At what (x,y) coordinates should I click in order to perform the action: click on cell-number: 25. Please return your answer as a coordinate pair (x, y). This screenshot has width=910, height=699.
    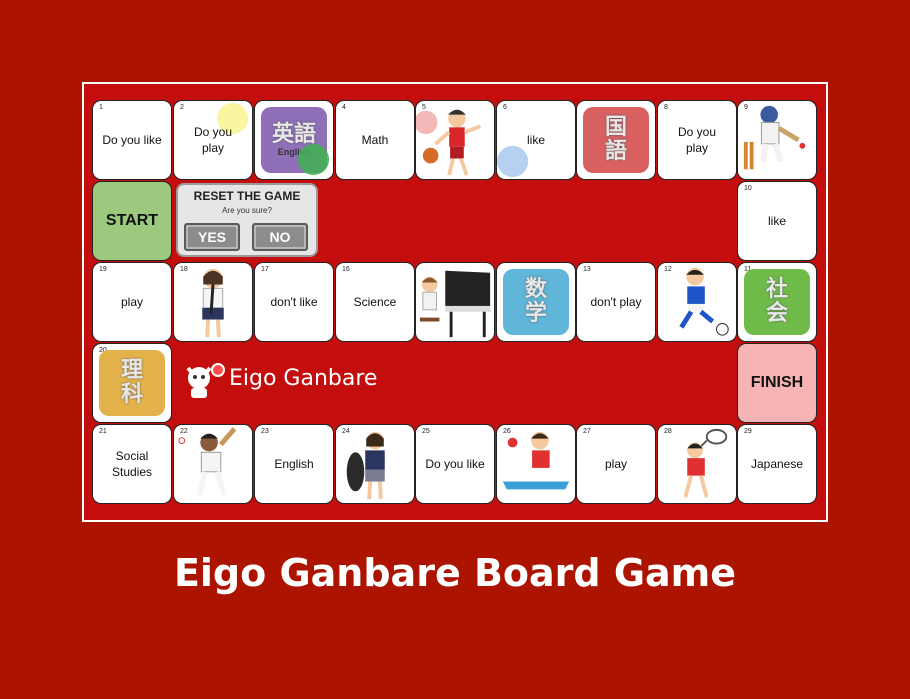
    Looking at the image, I should click on (426, 431).